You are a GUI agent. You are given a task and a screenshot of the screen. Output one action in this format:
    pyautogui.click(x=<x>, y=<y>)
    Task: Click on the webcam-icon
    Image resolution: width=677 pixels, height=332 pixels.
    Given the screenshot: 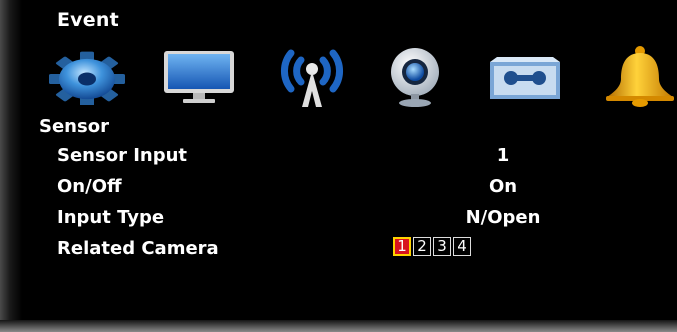 What is the action you would take?
    pyautogui.click(x=415, y=77)
    